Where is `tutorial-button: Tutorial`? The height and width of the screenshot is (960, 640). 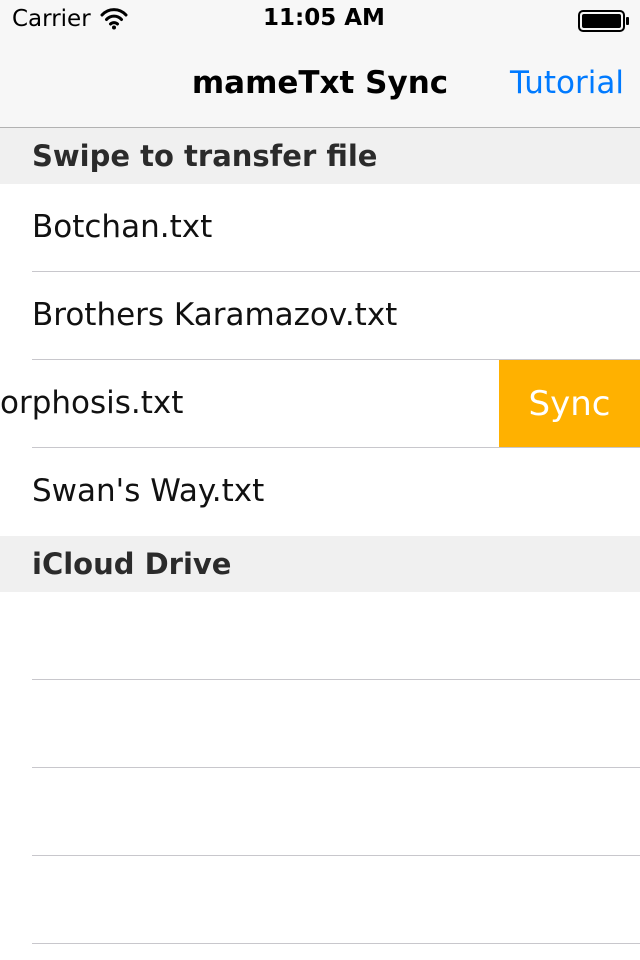
tutorial-button: Tutorial is located at coordinates (567, 83).